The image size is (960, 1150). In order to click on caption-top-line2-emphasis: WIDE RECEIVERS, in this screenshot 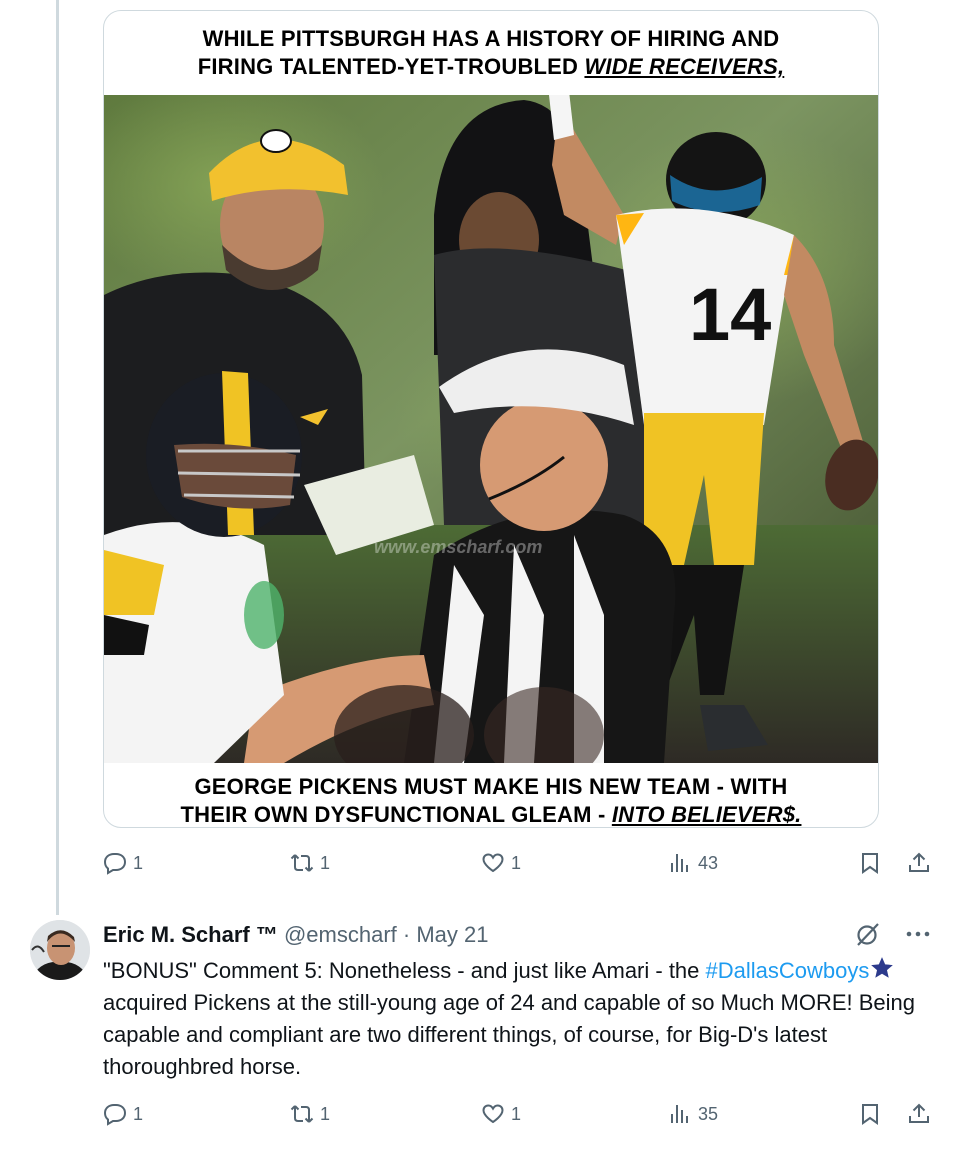, I will do `click(684, 66)`.